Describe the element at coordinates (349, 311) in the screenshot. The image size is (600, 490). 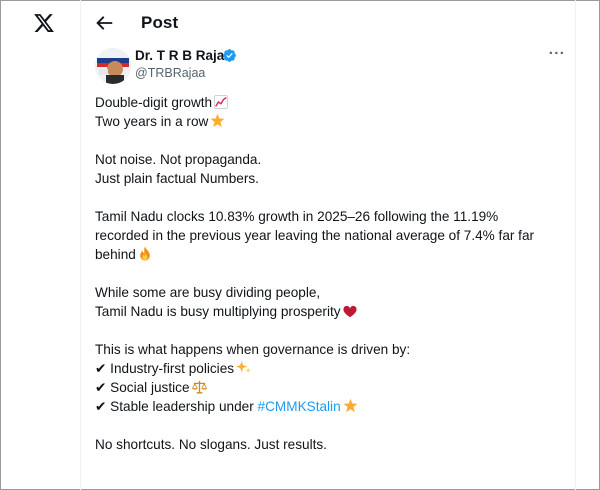
I see `red-heart-emoji` at that location.